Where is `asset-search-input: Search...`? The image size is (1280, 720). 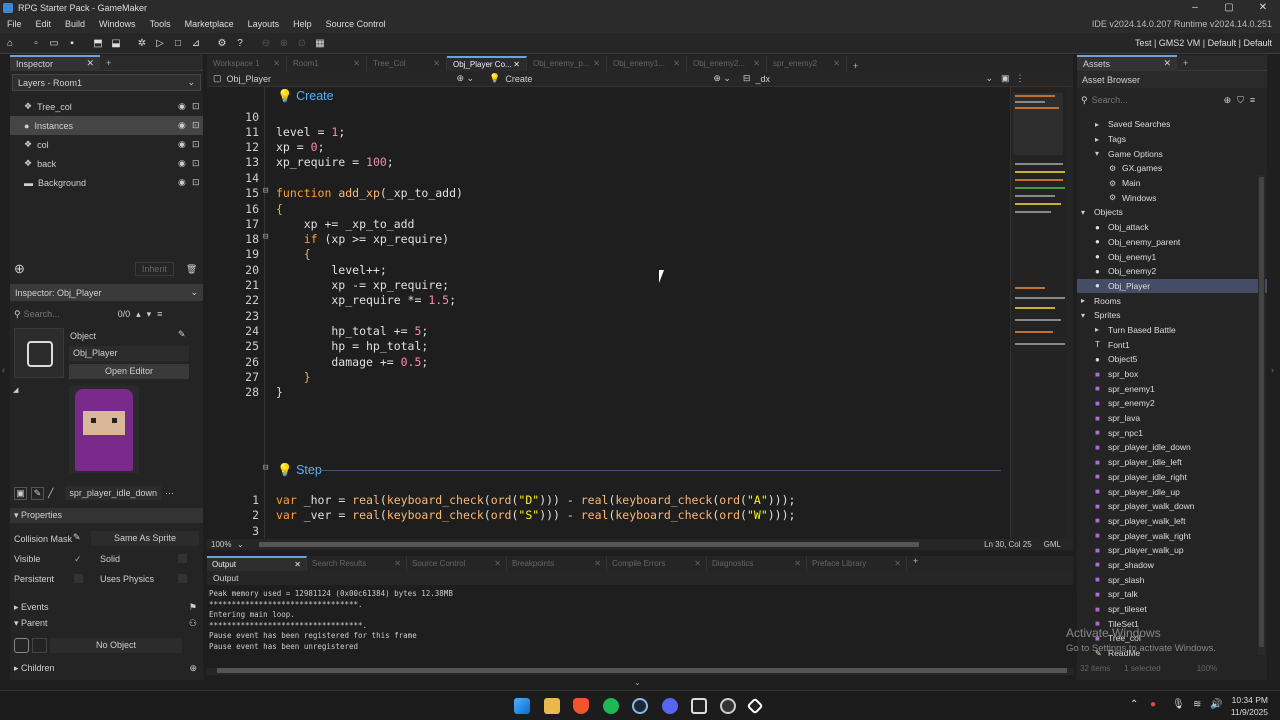 asset-search-input: Search... is located at coordinates (1152, 100).